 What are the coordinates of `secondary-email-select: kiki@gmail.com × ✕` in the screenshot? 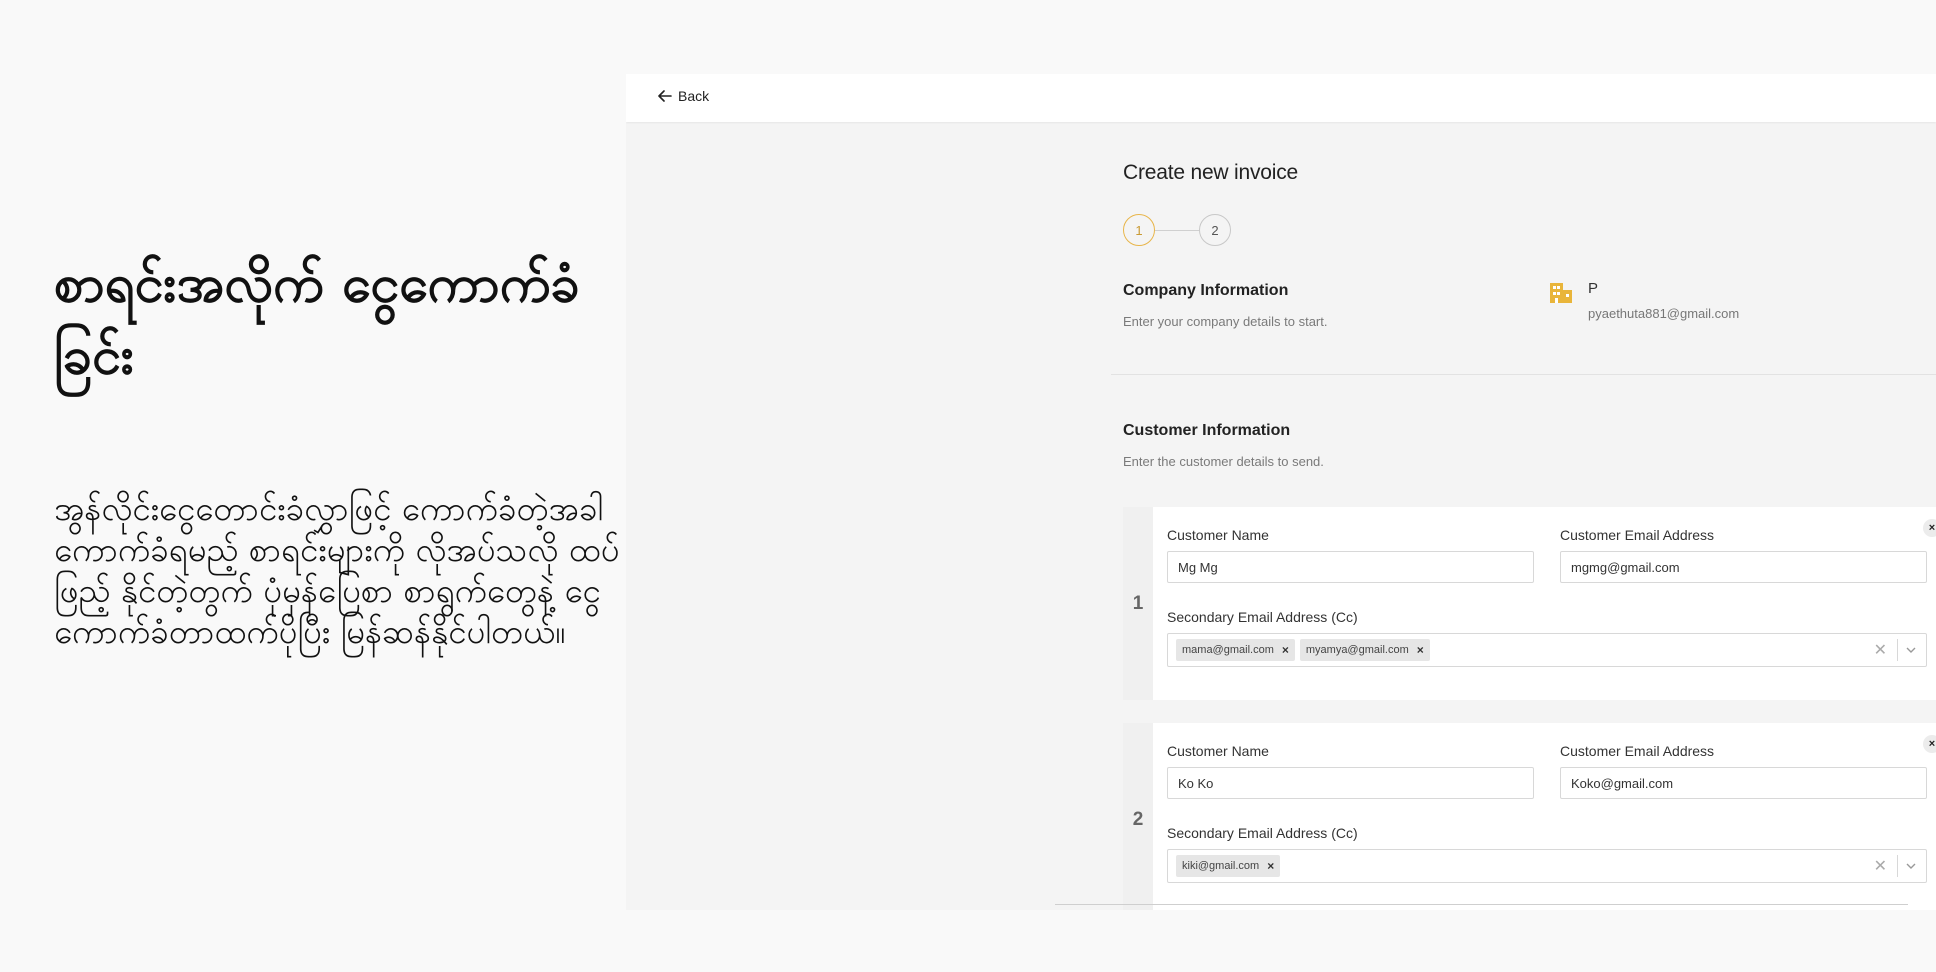 It's located at (1547, 866).